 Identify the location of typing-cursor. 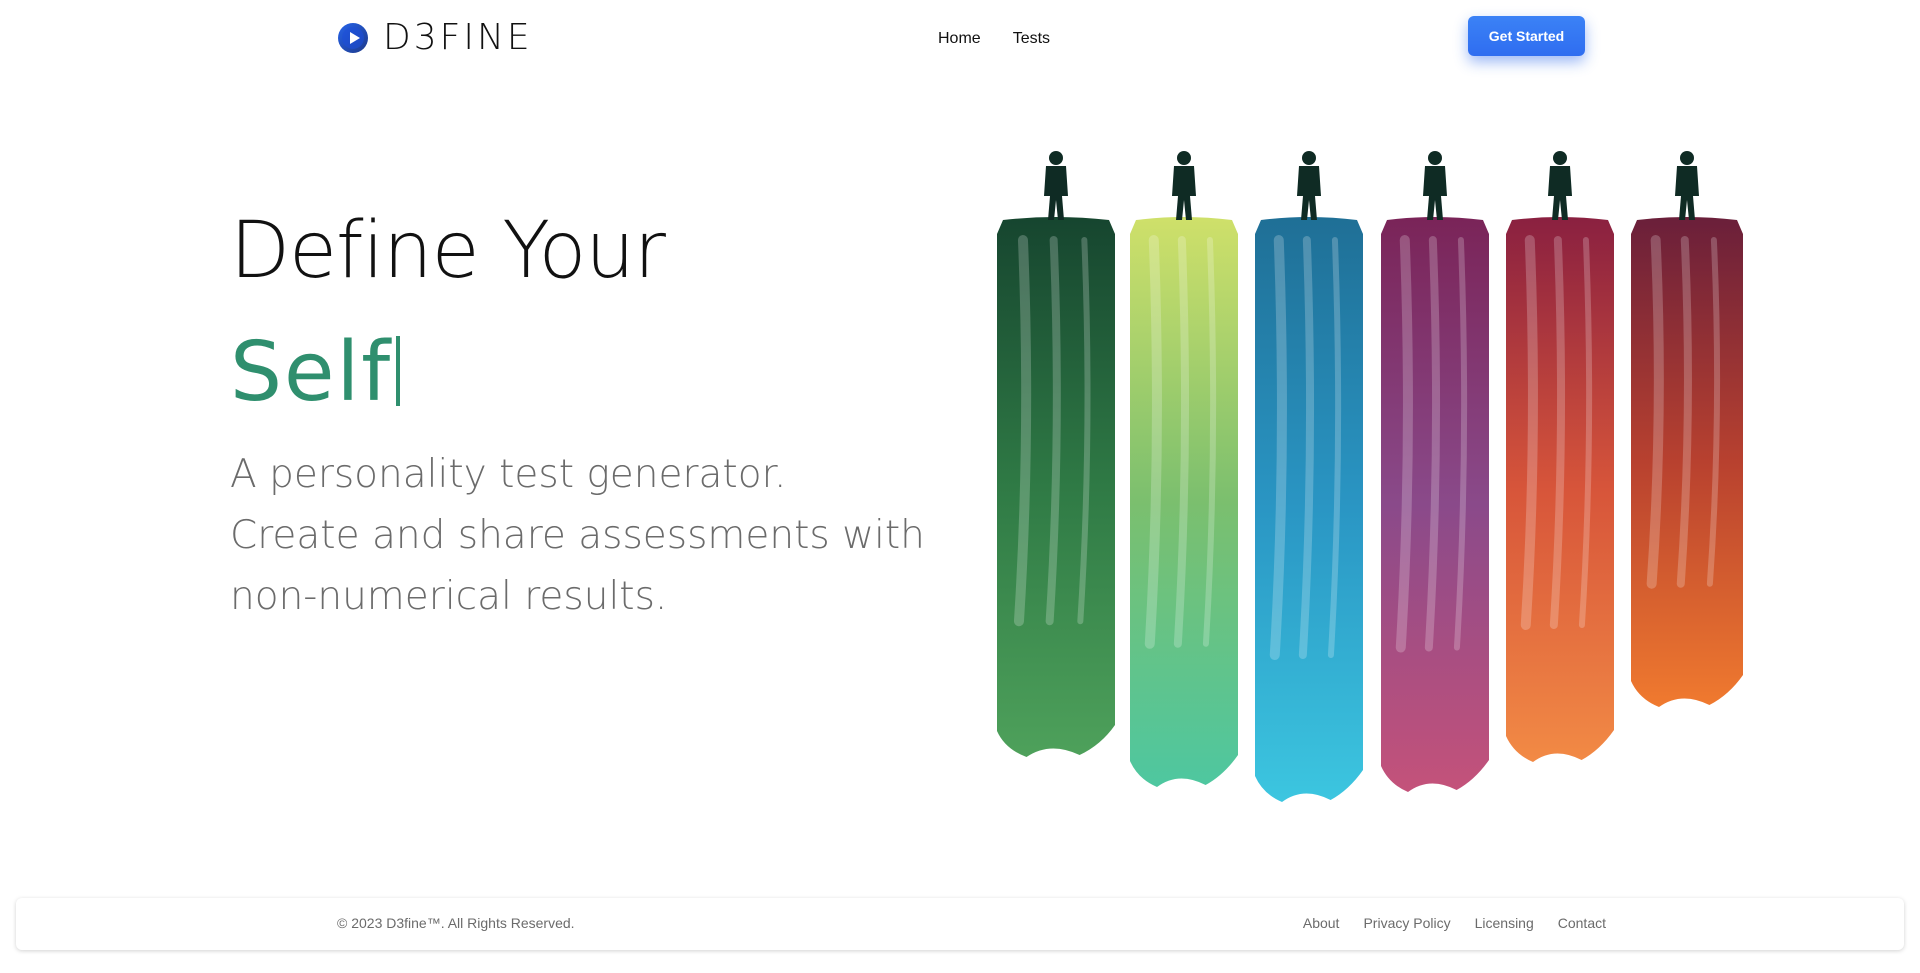
(398, 371).